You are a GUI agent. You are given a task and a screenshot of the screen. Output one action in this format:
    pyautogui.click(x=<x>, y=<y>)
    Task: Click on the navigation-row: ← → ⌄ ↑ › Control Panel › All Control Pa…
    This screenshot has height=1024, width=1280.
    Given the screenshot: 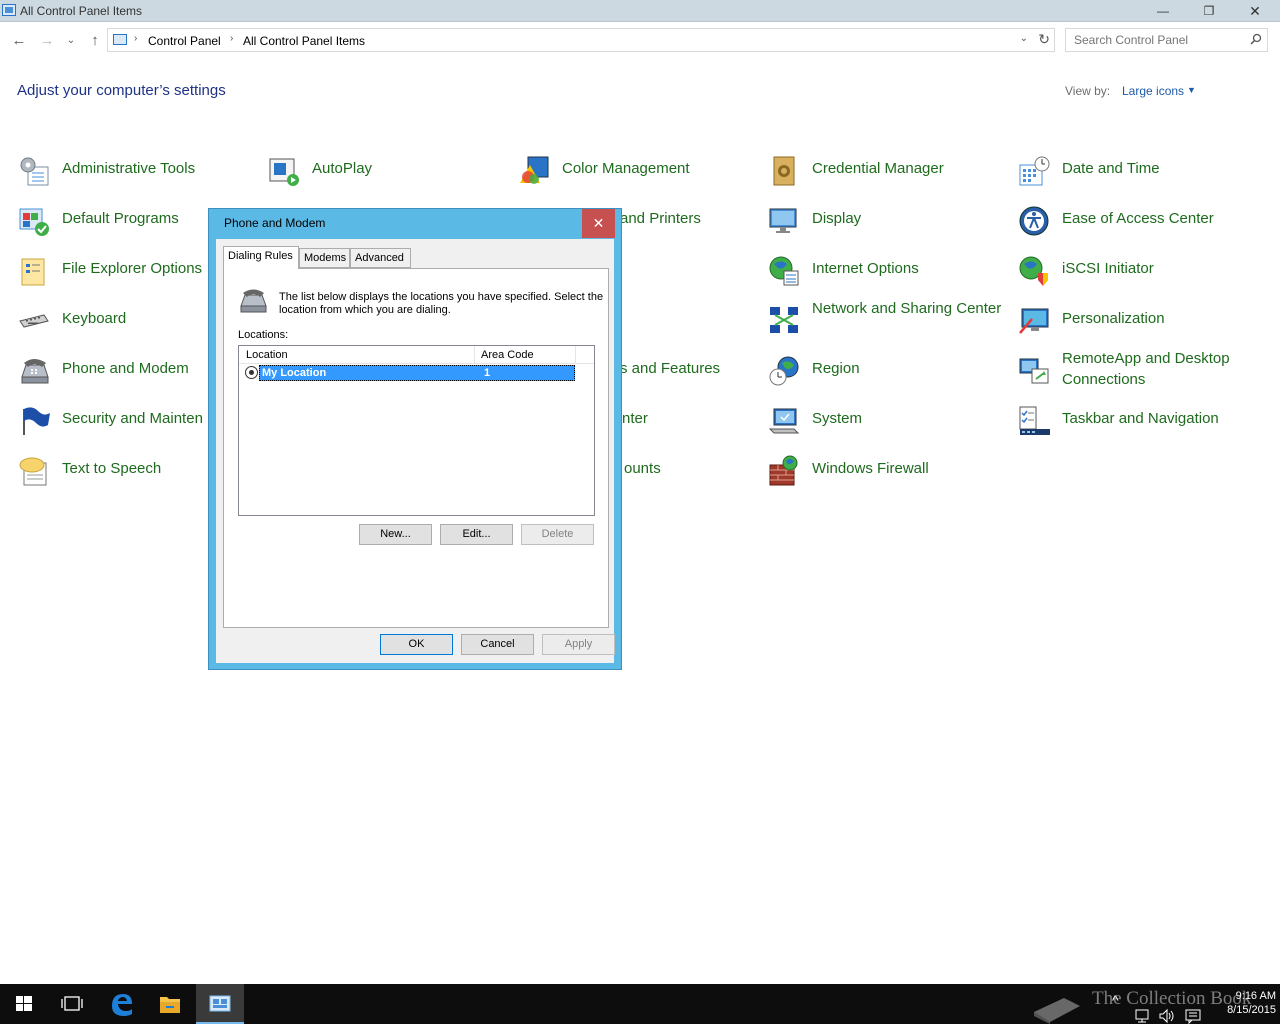 What is the action you would take?
    pyautogui.click(x=640, y=41)
    